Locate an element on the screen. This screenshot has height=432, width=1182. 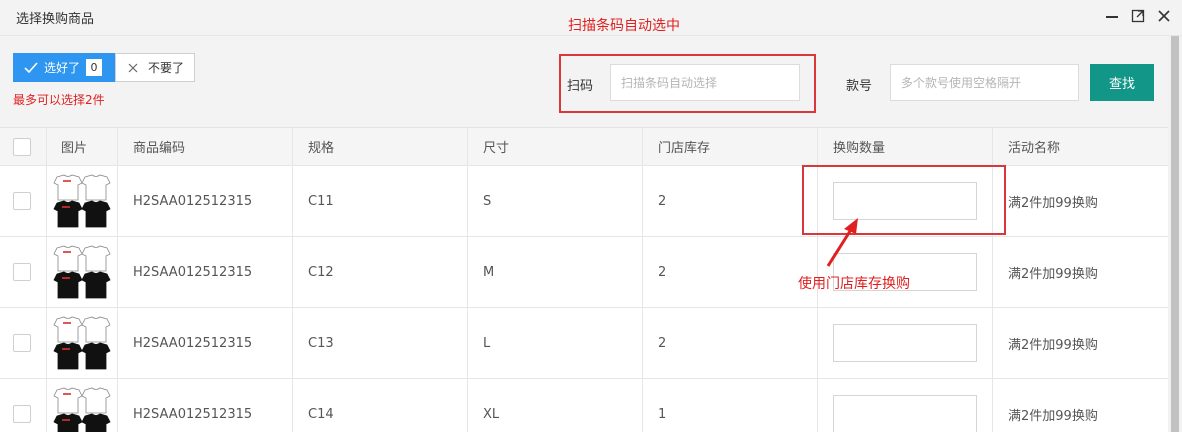
style-label: 款号 is located at coordinates (859, 86).